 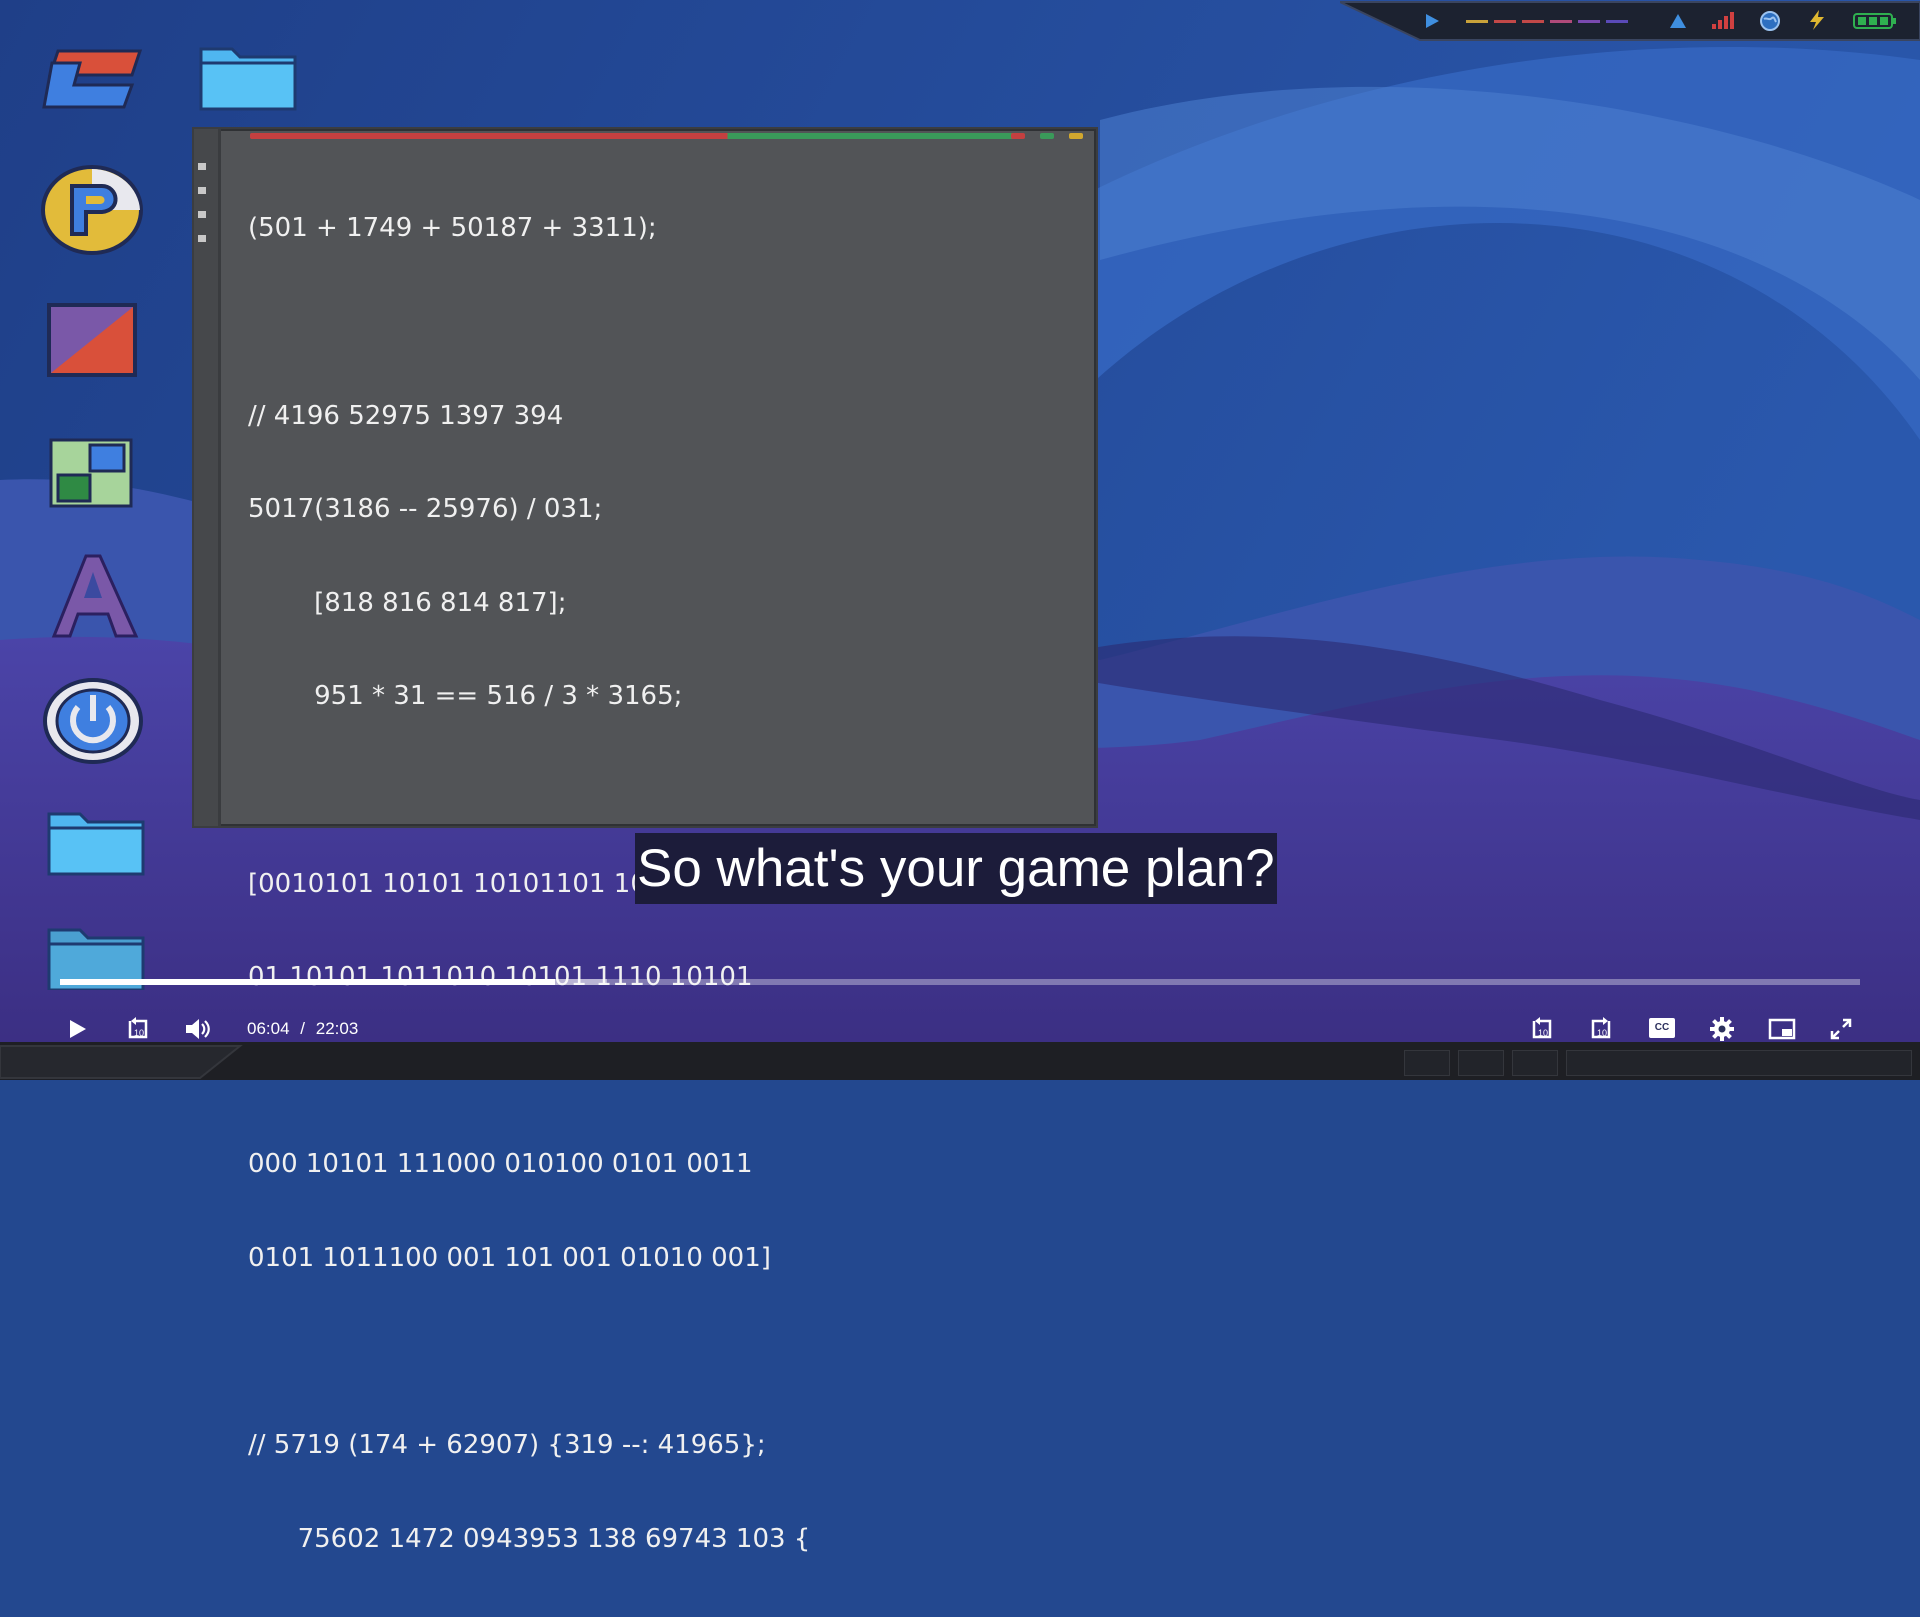 I want to click on rewind-10-button: 10, so click(x=138, y=1029).